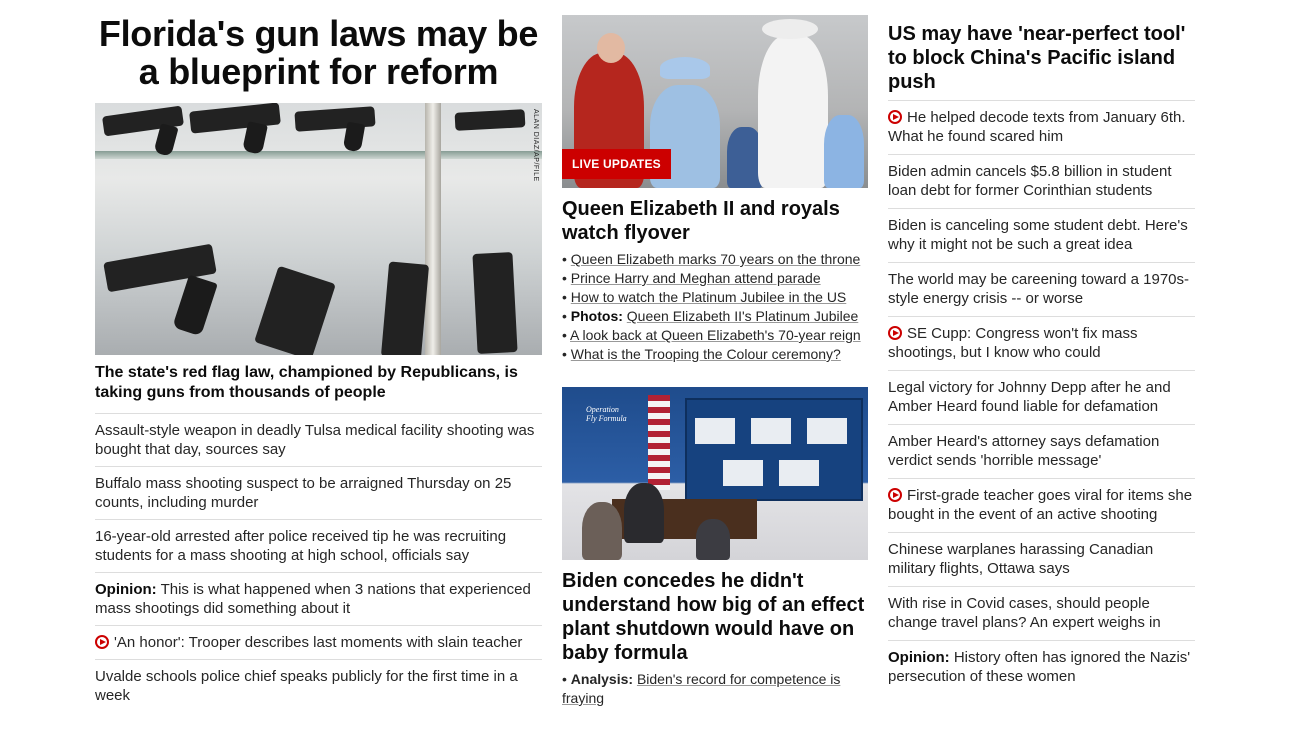  I want to click on royals-balcony-photo: LIVE UPDATES, so click(715, 101).